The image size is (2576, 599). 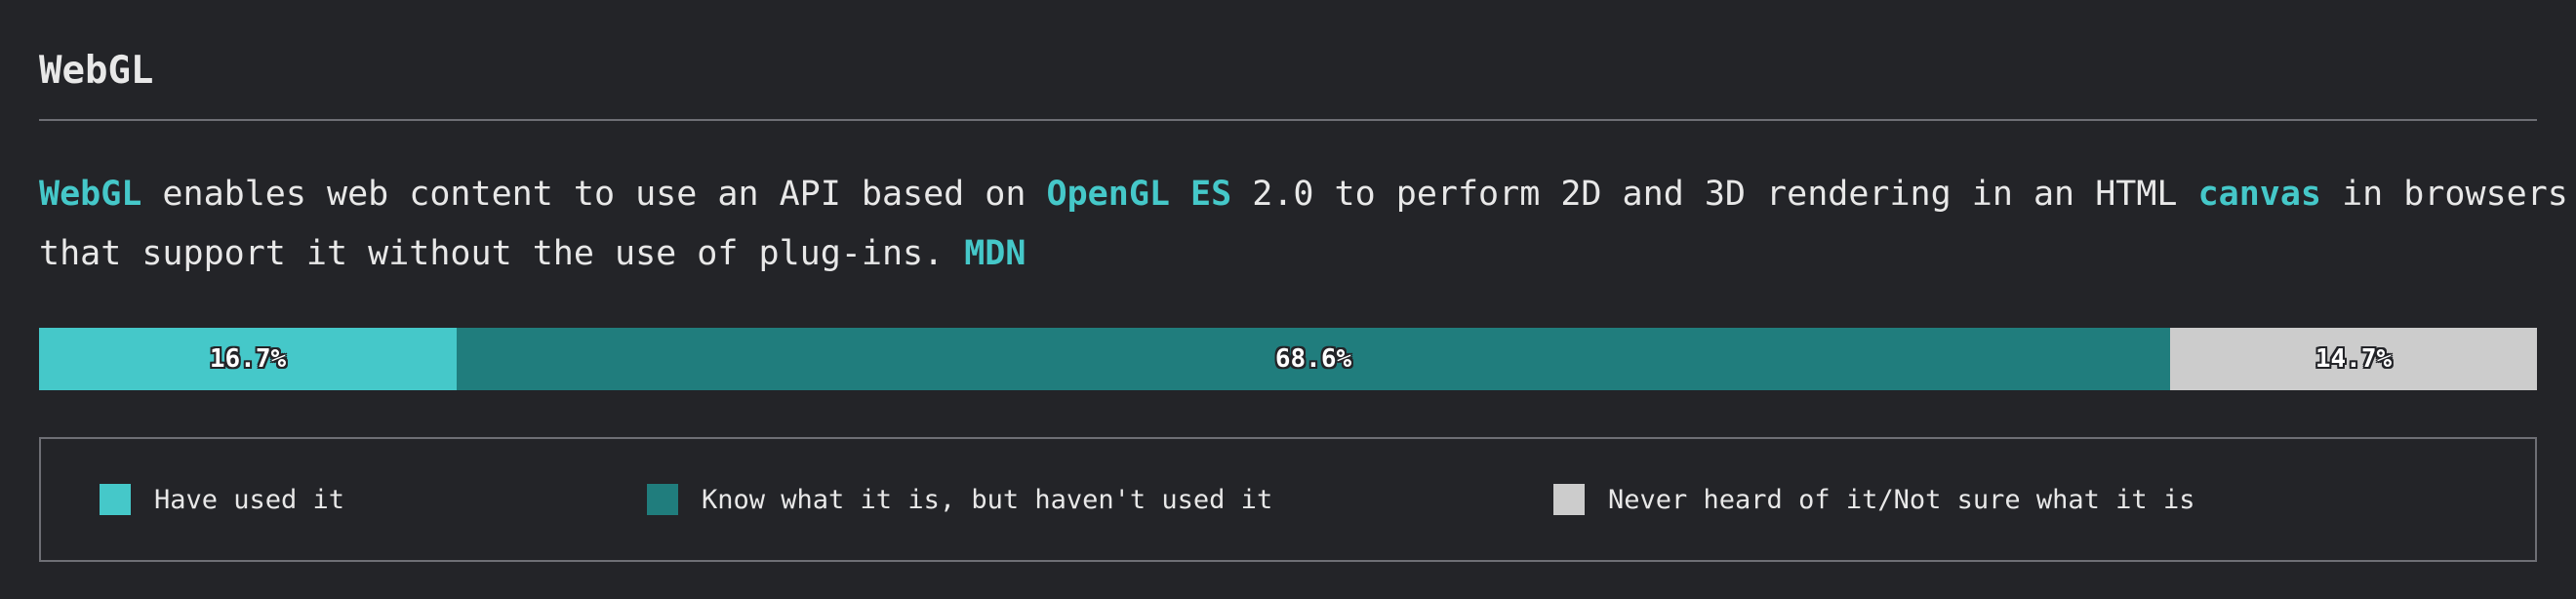 I want to click on bar-segment-2: 68.6%, so click(x=1313, y=359).